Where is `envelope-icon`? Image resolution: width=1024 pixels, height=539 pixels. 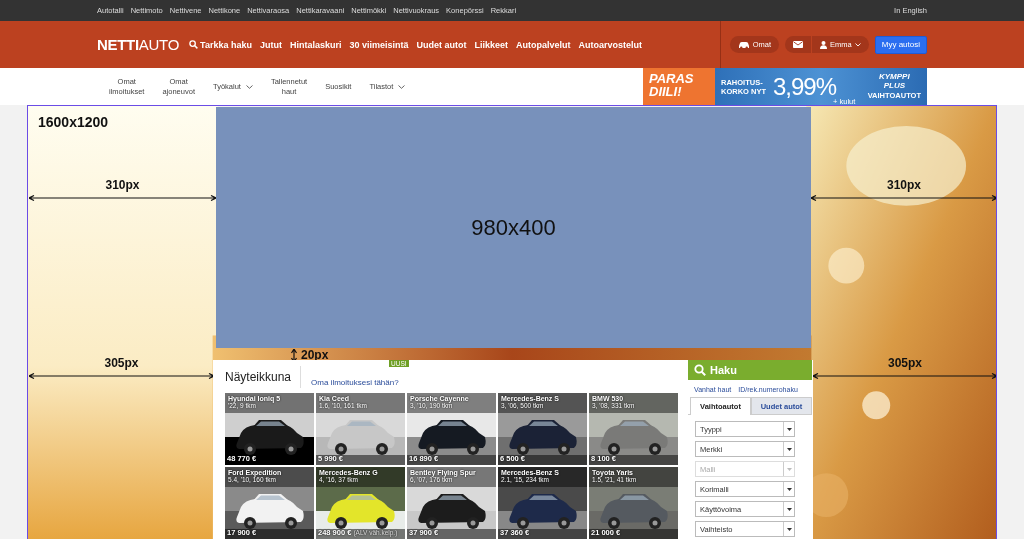 envelope-icon is located at coordinates (798, 44).